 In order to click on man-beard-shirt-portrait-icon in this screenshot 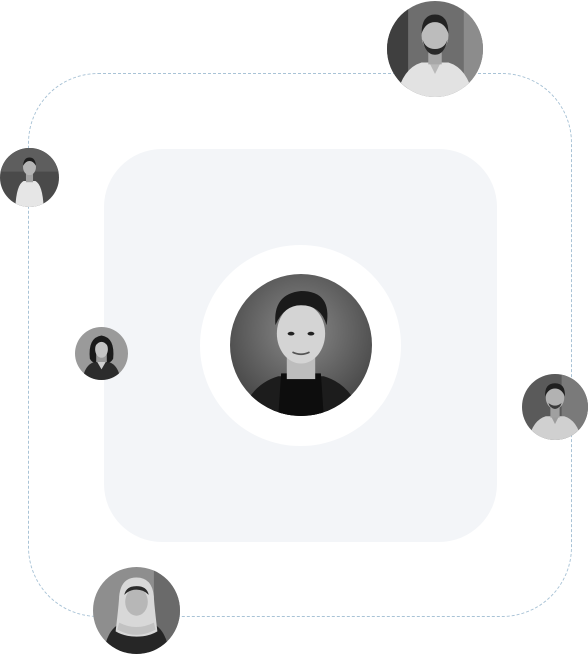, I will do `click(435, 49)`.